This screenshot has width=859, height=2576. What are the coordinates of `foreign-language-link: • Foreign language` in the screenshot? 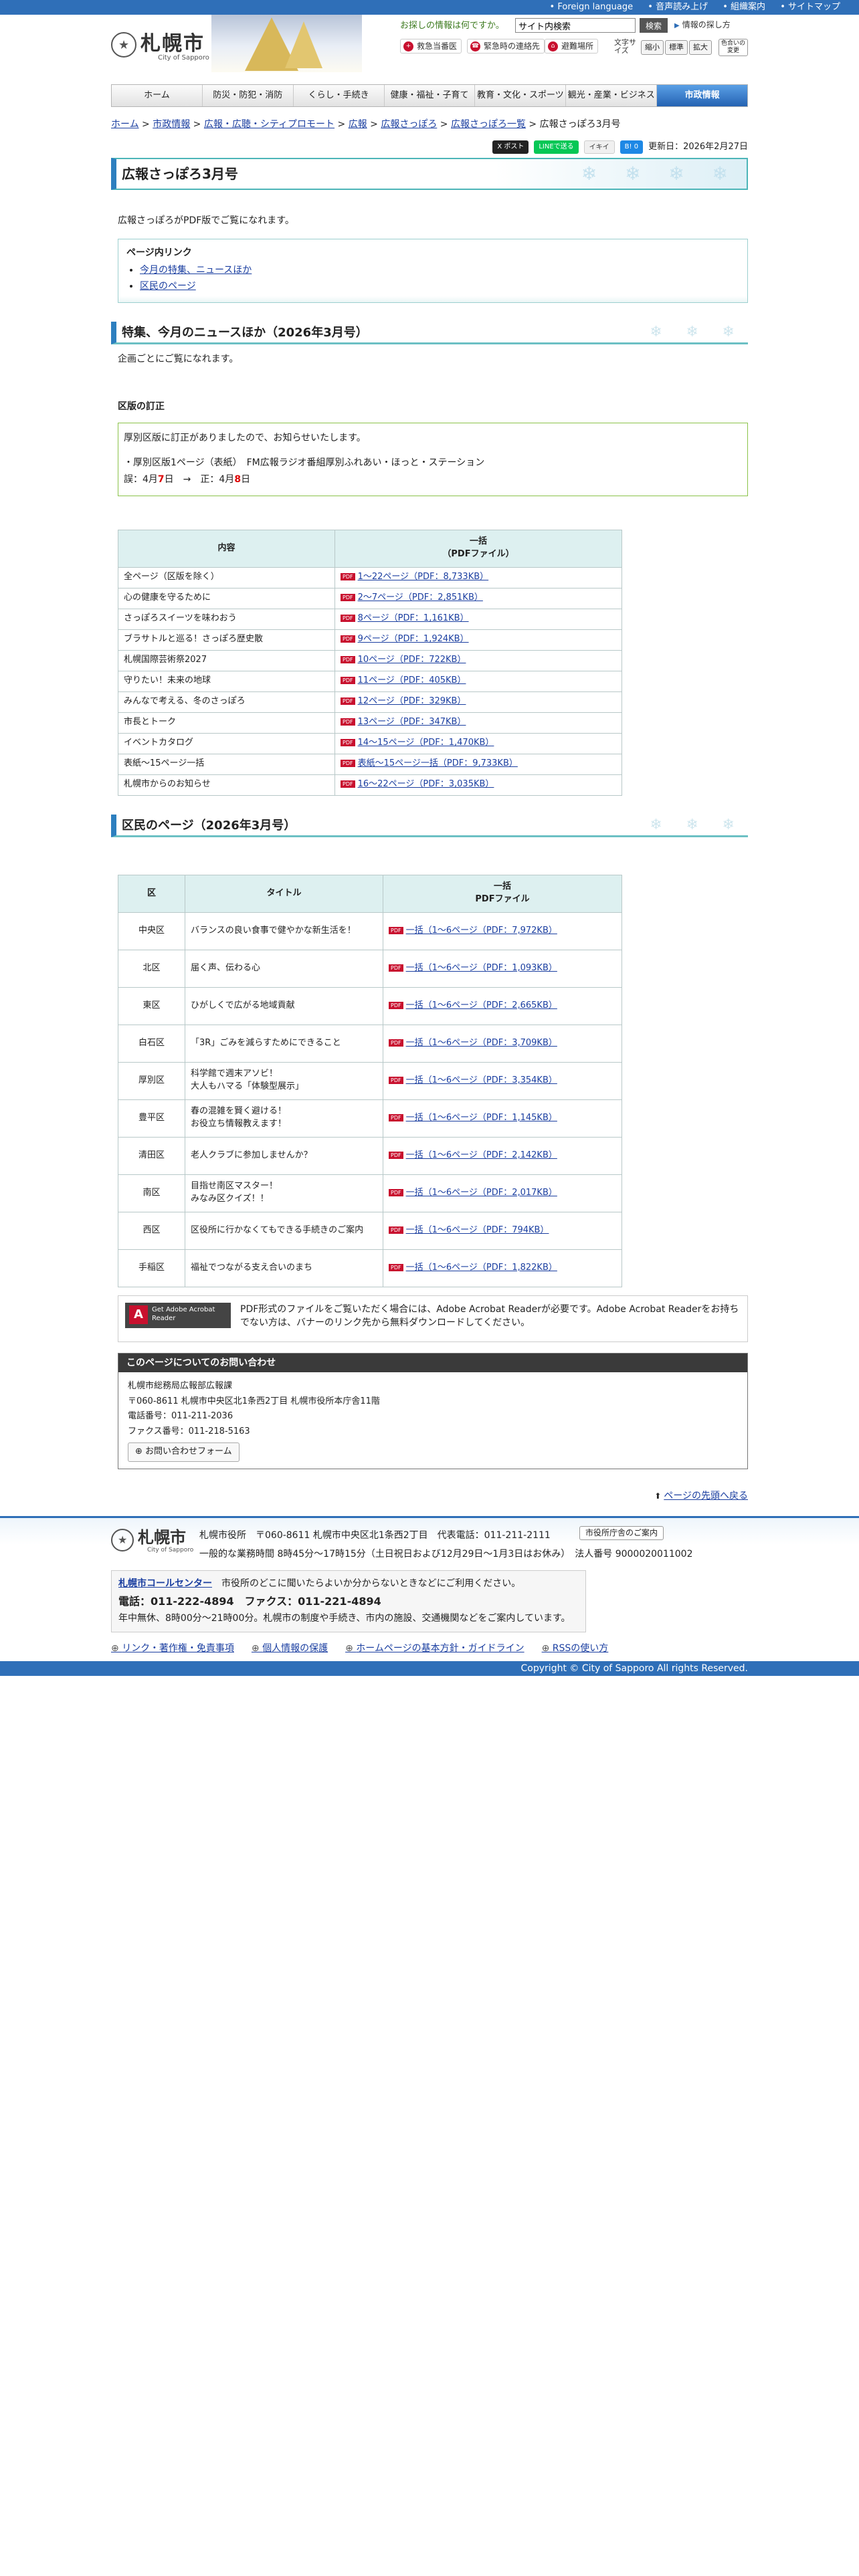 It's located at (592, 7).